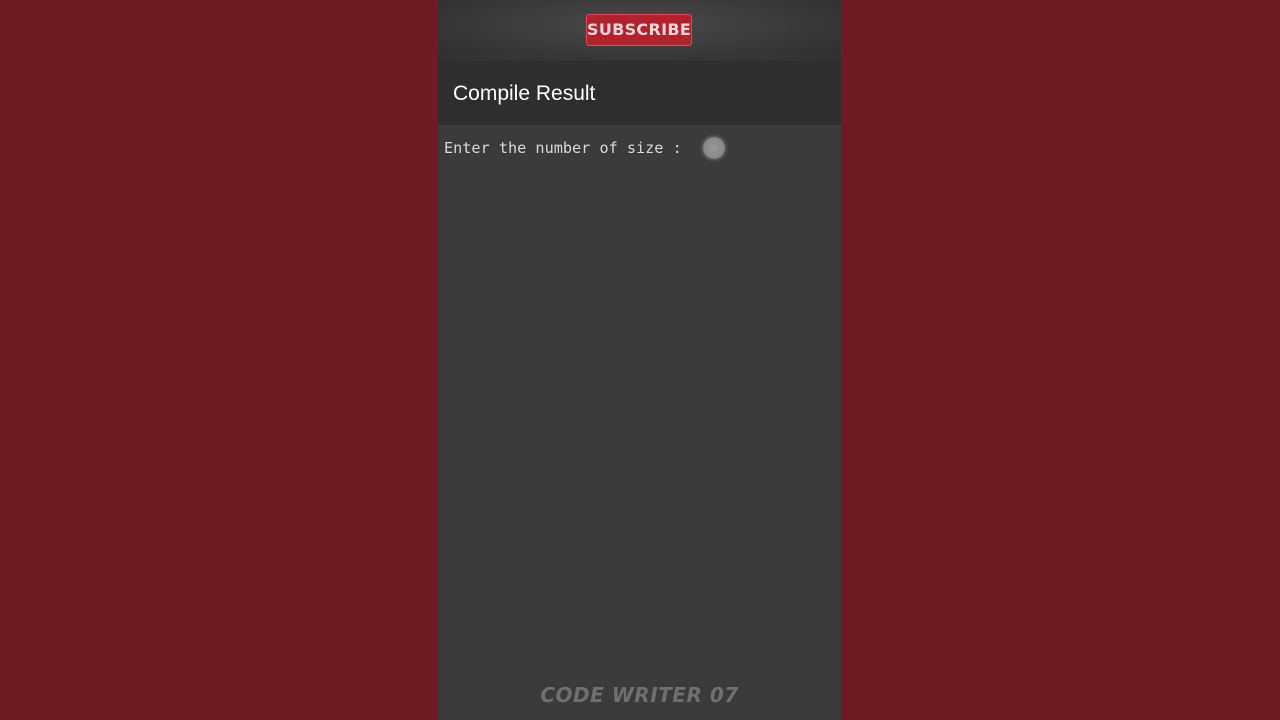  What do you see at coordinates (524, 93) in the screenshot?
I see `page-title: Compile Result` at bounding box center [524, 93].